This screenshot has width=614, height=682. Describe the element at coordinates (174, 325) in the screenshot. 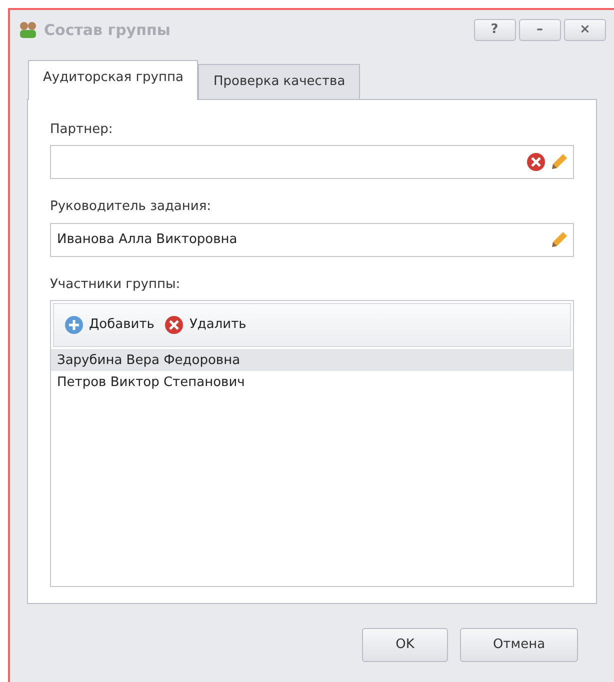

I see `delete-icon` at that location.